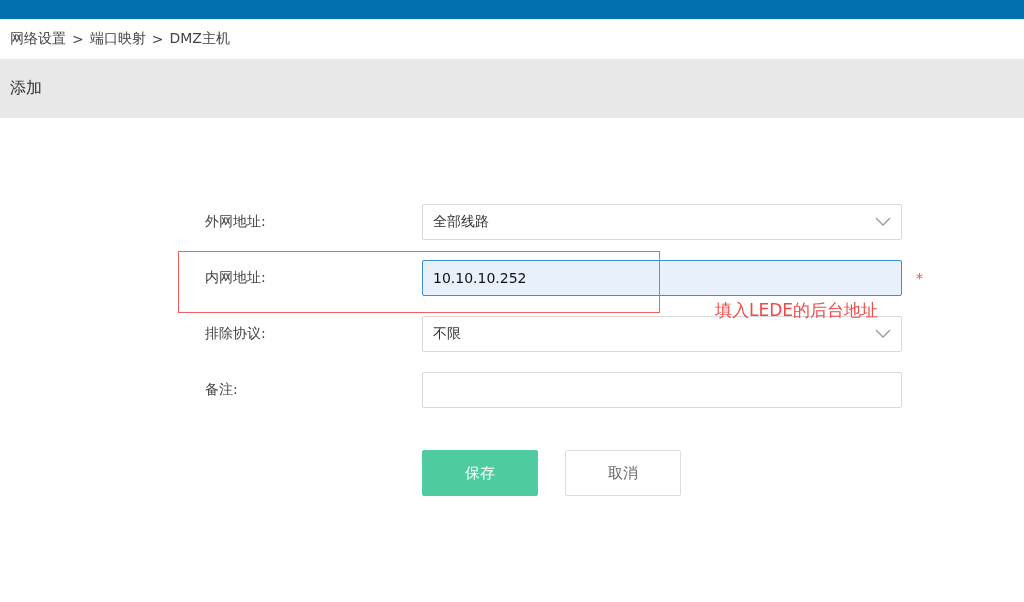 Image resolution: width=1024 pixels, height=602 pixels. I want to click on breadcrumb-item: 端口映射, so click(117, 39).